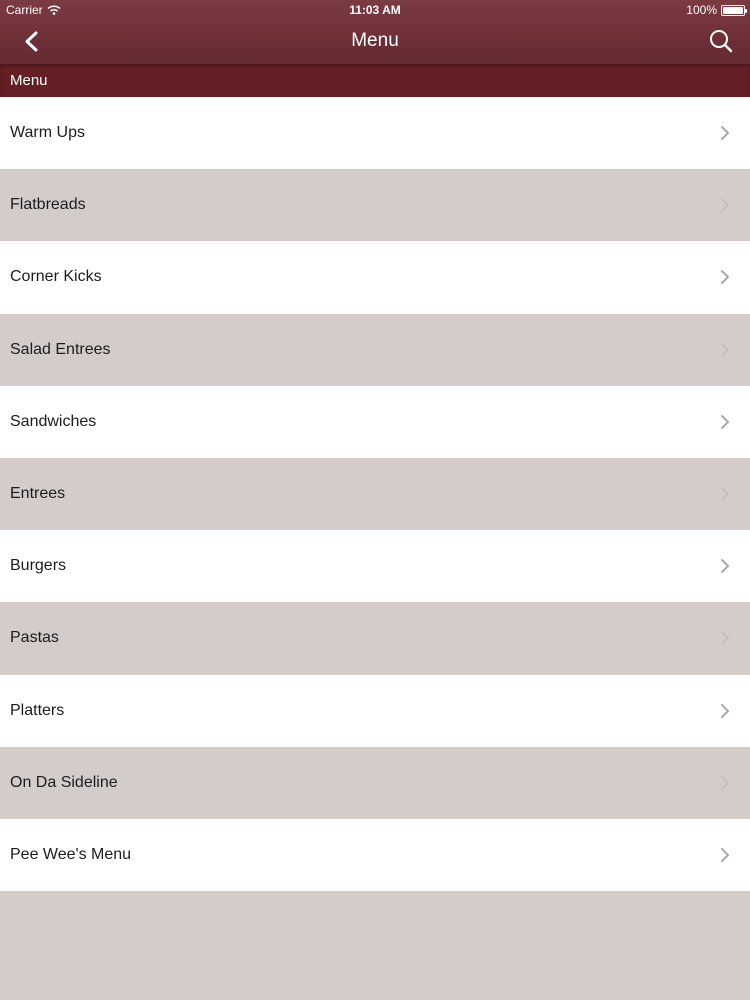 The image size is (750, 1000). I want to click on menu-item-label: Pee Wee's Menu, so click(71, 854).